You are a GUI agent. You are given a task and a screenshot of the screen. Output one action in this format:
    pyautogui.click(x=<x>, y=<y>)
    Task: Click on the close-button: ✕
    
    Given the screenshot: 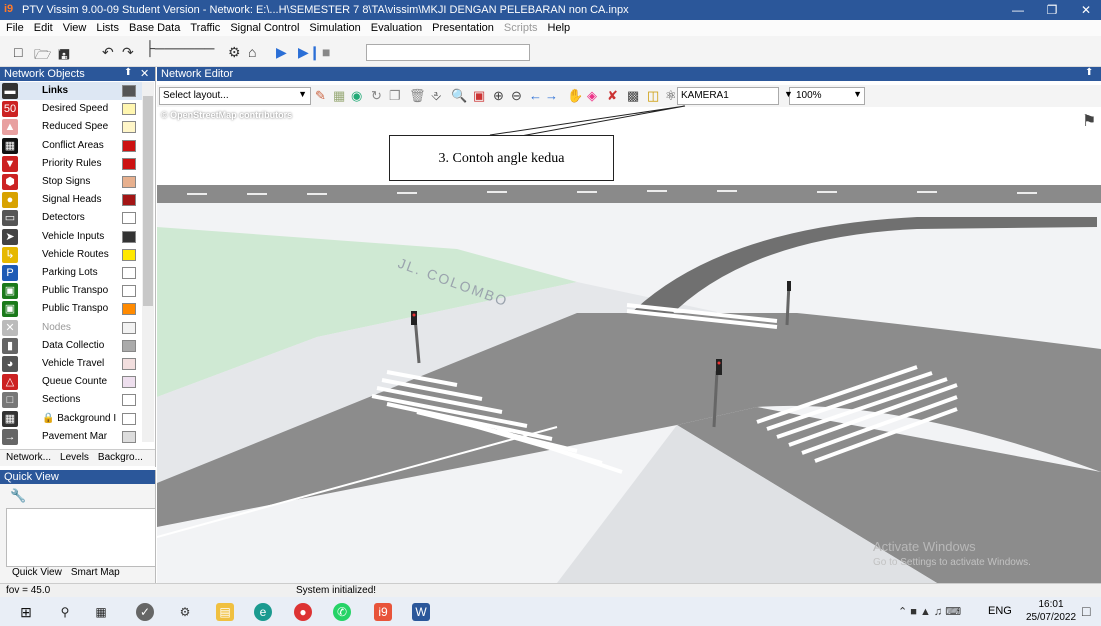 What is the action you would take?
    pyautogui.click(x=1085, y=10)
    